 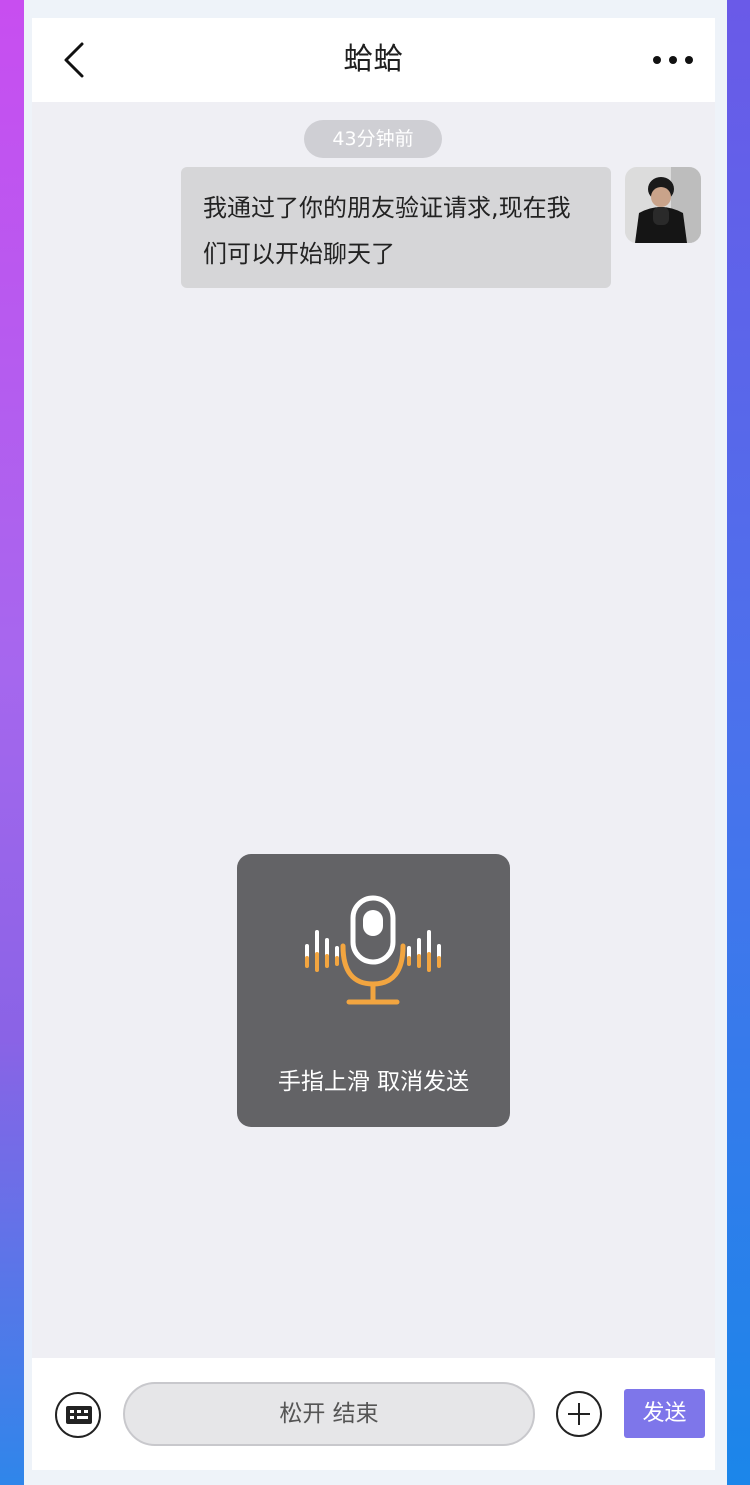 I want to click on voice-recording-overlay: 手指上滑 取消发送, so click(x=373, y=990).